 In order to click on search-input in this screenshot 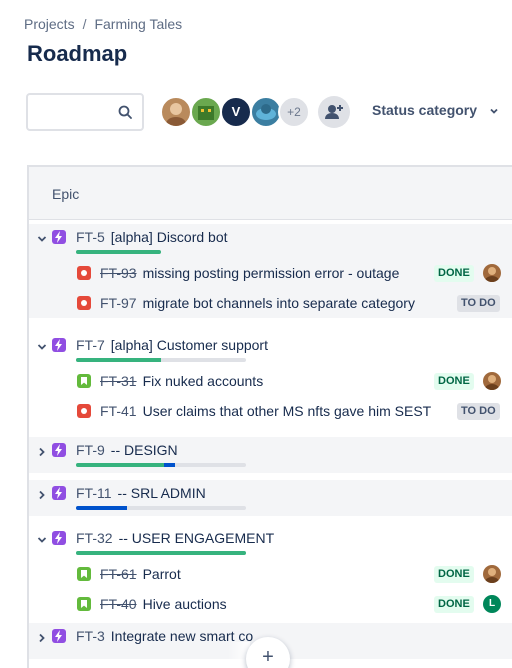, I will do `click(68, 112)`.